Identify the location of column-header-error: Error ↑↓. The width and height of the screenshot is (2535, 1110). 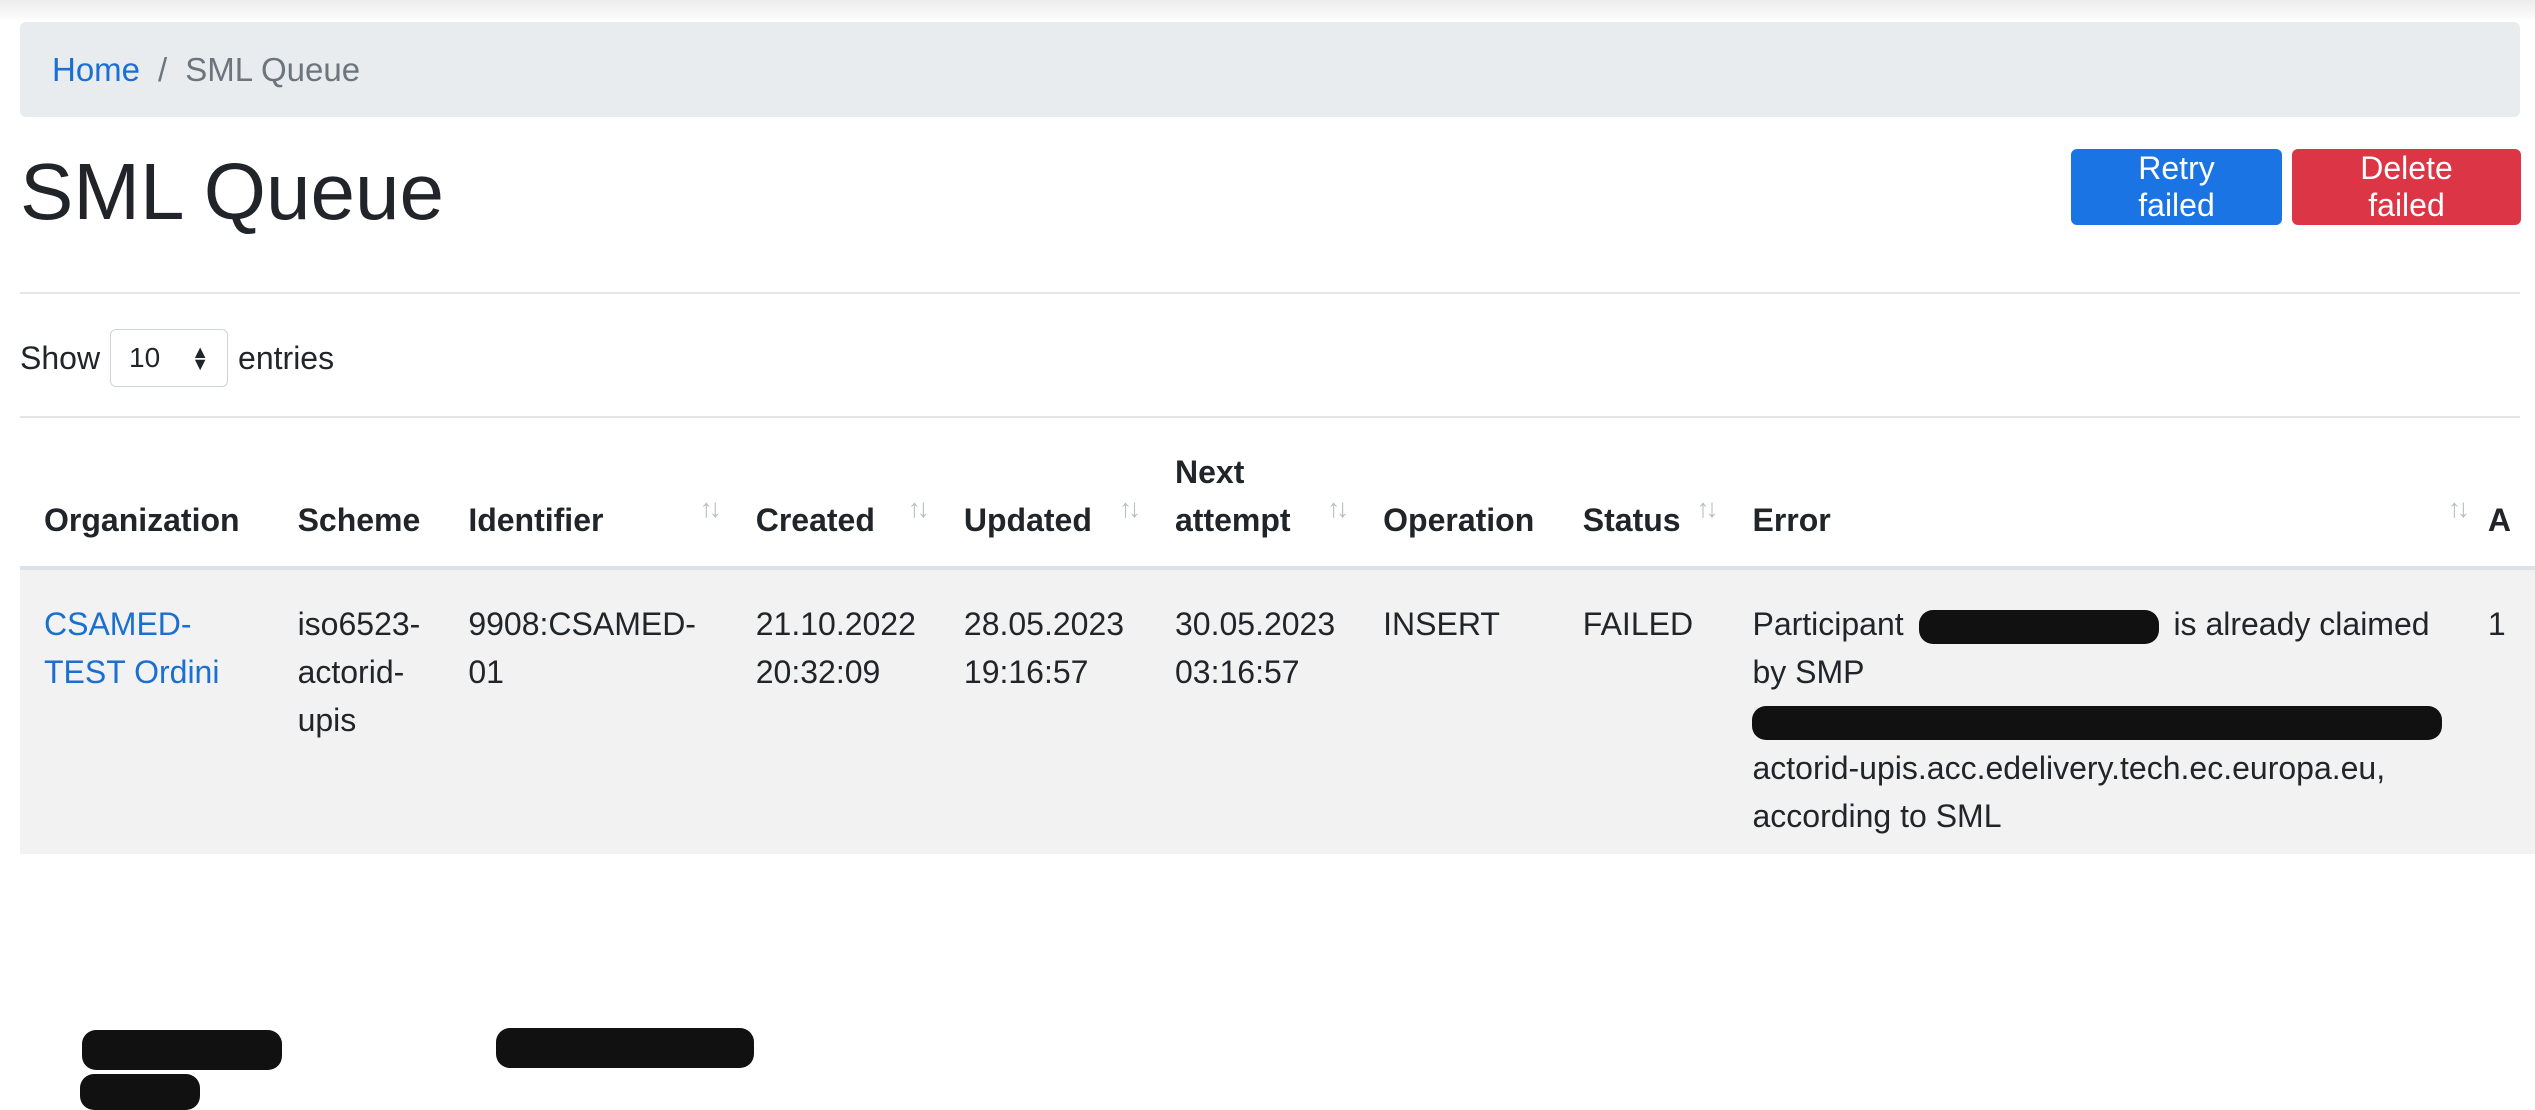
(2104, 500).